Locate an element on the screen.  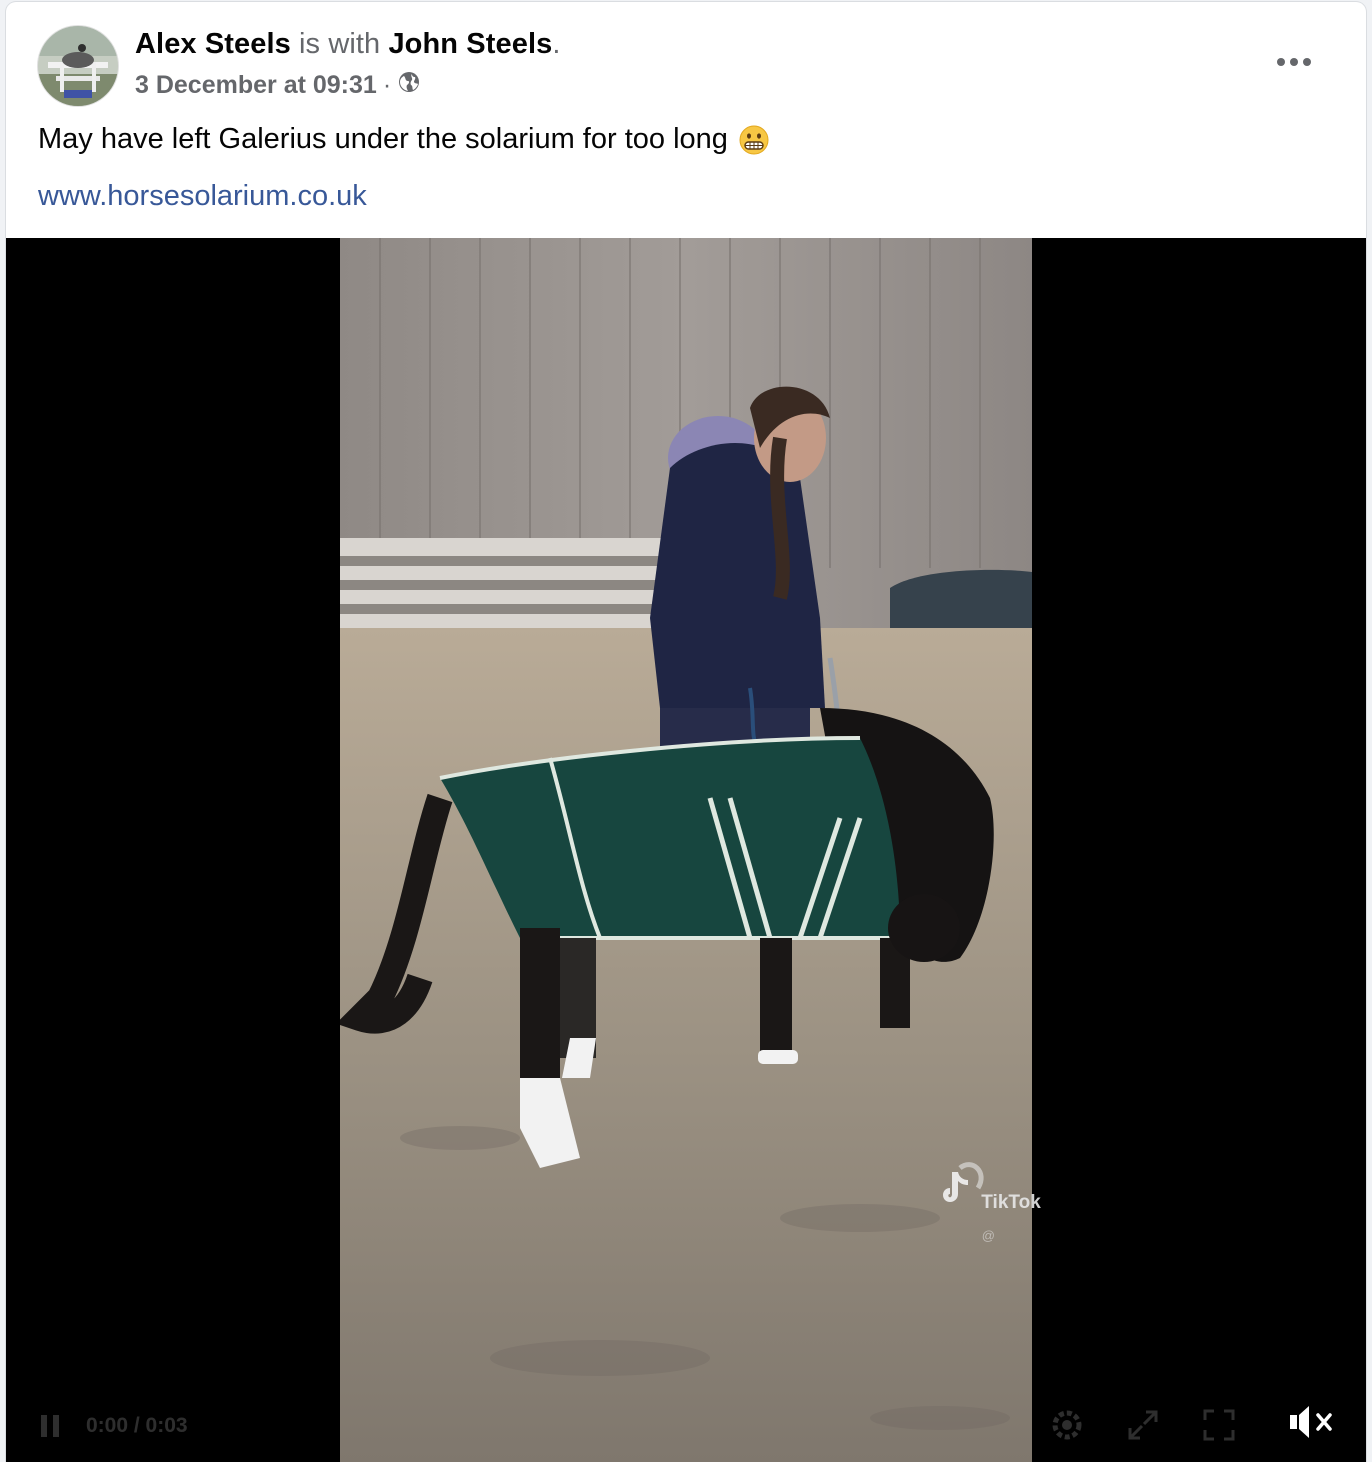
expand-icon is located at coordinates (1143, 1425).